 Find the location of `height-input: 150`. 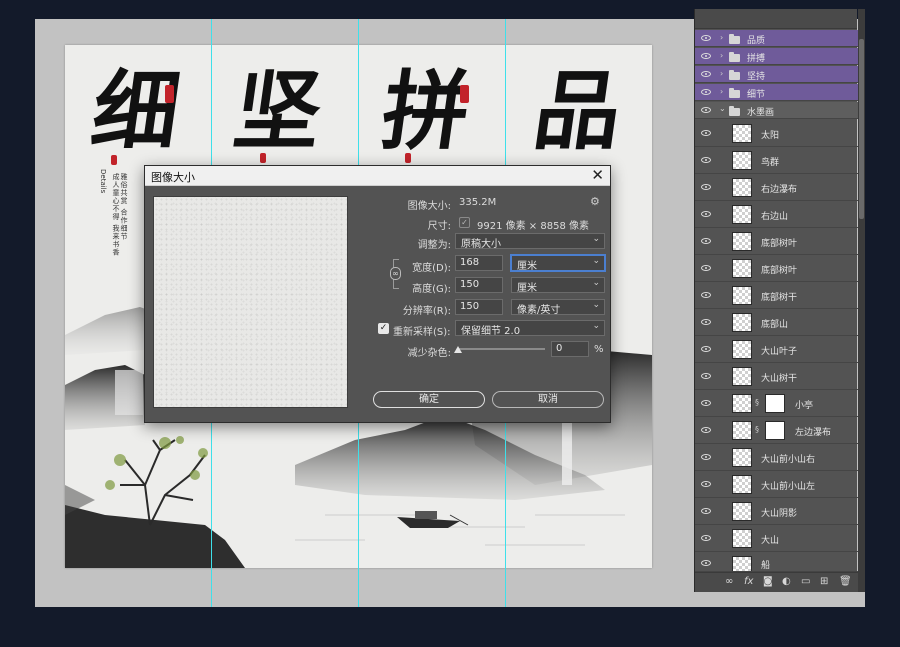

height-input: 150 is located at coordinates (479, 285).